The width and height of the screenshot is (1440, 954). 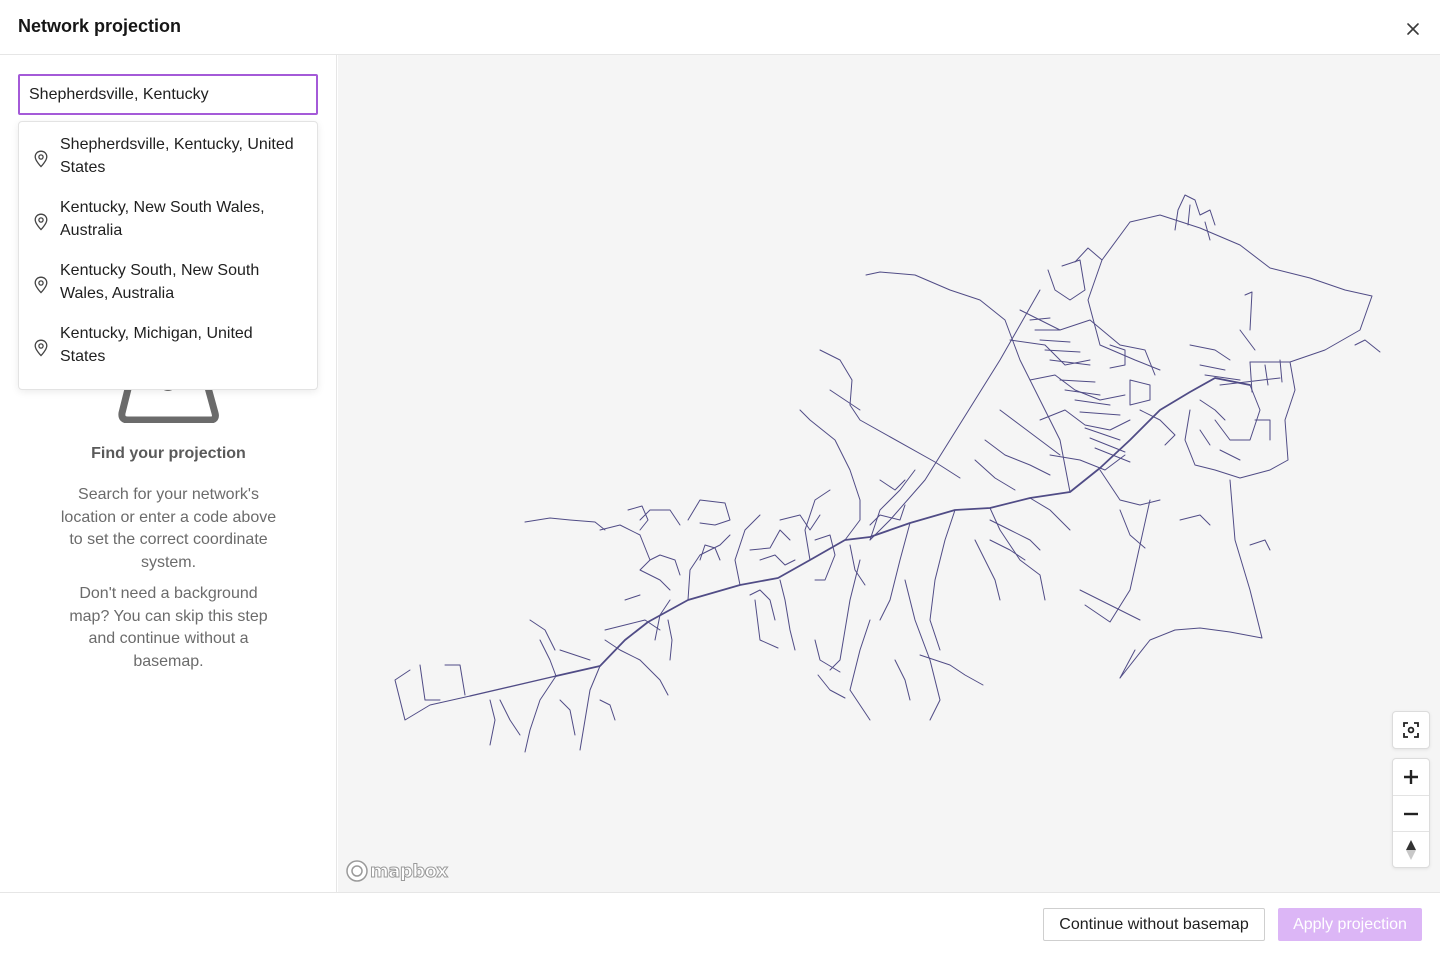 I want to click on suggestion-item: Kentucky, Michigan, United States, so click(x=168, y=342).